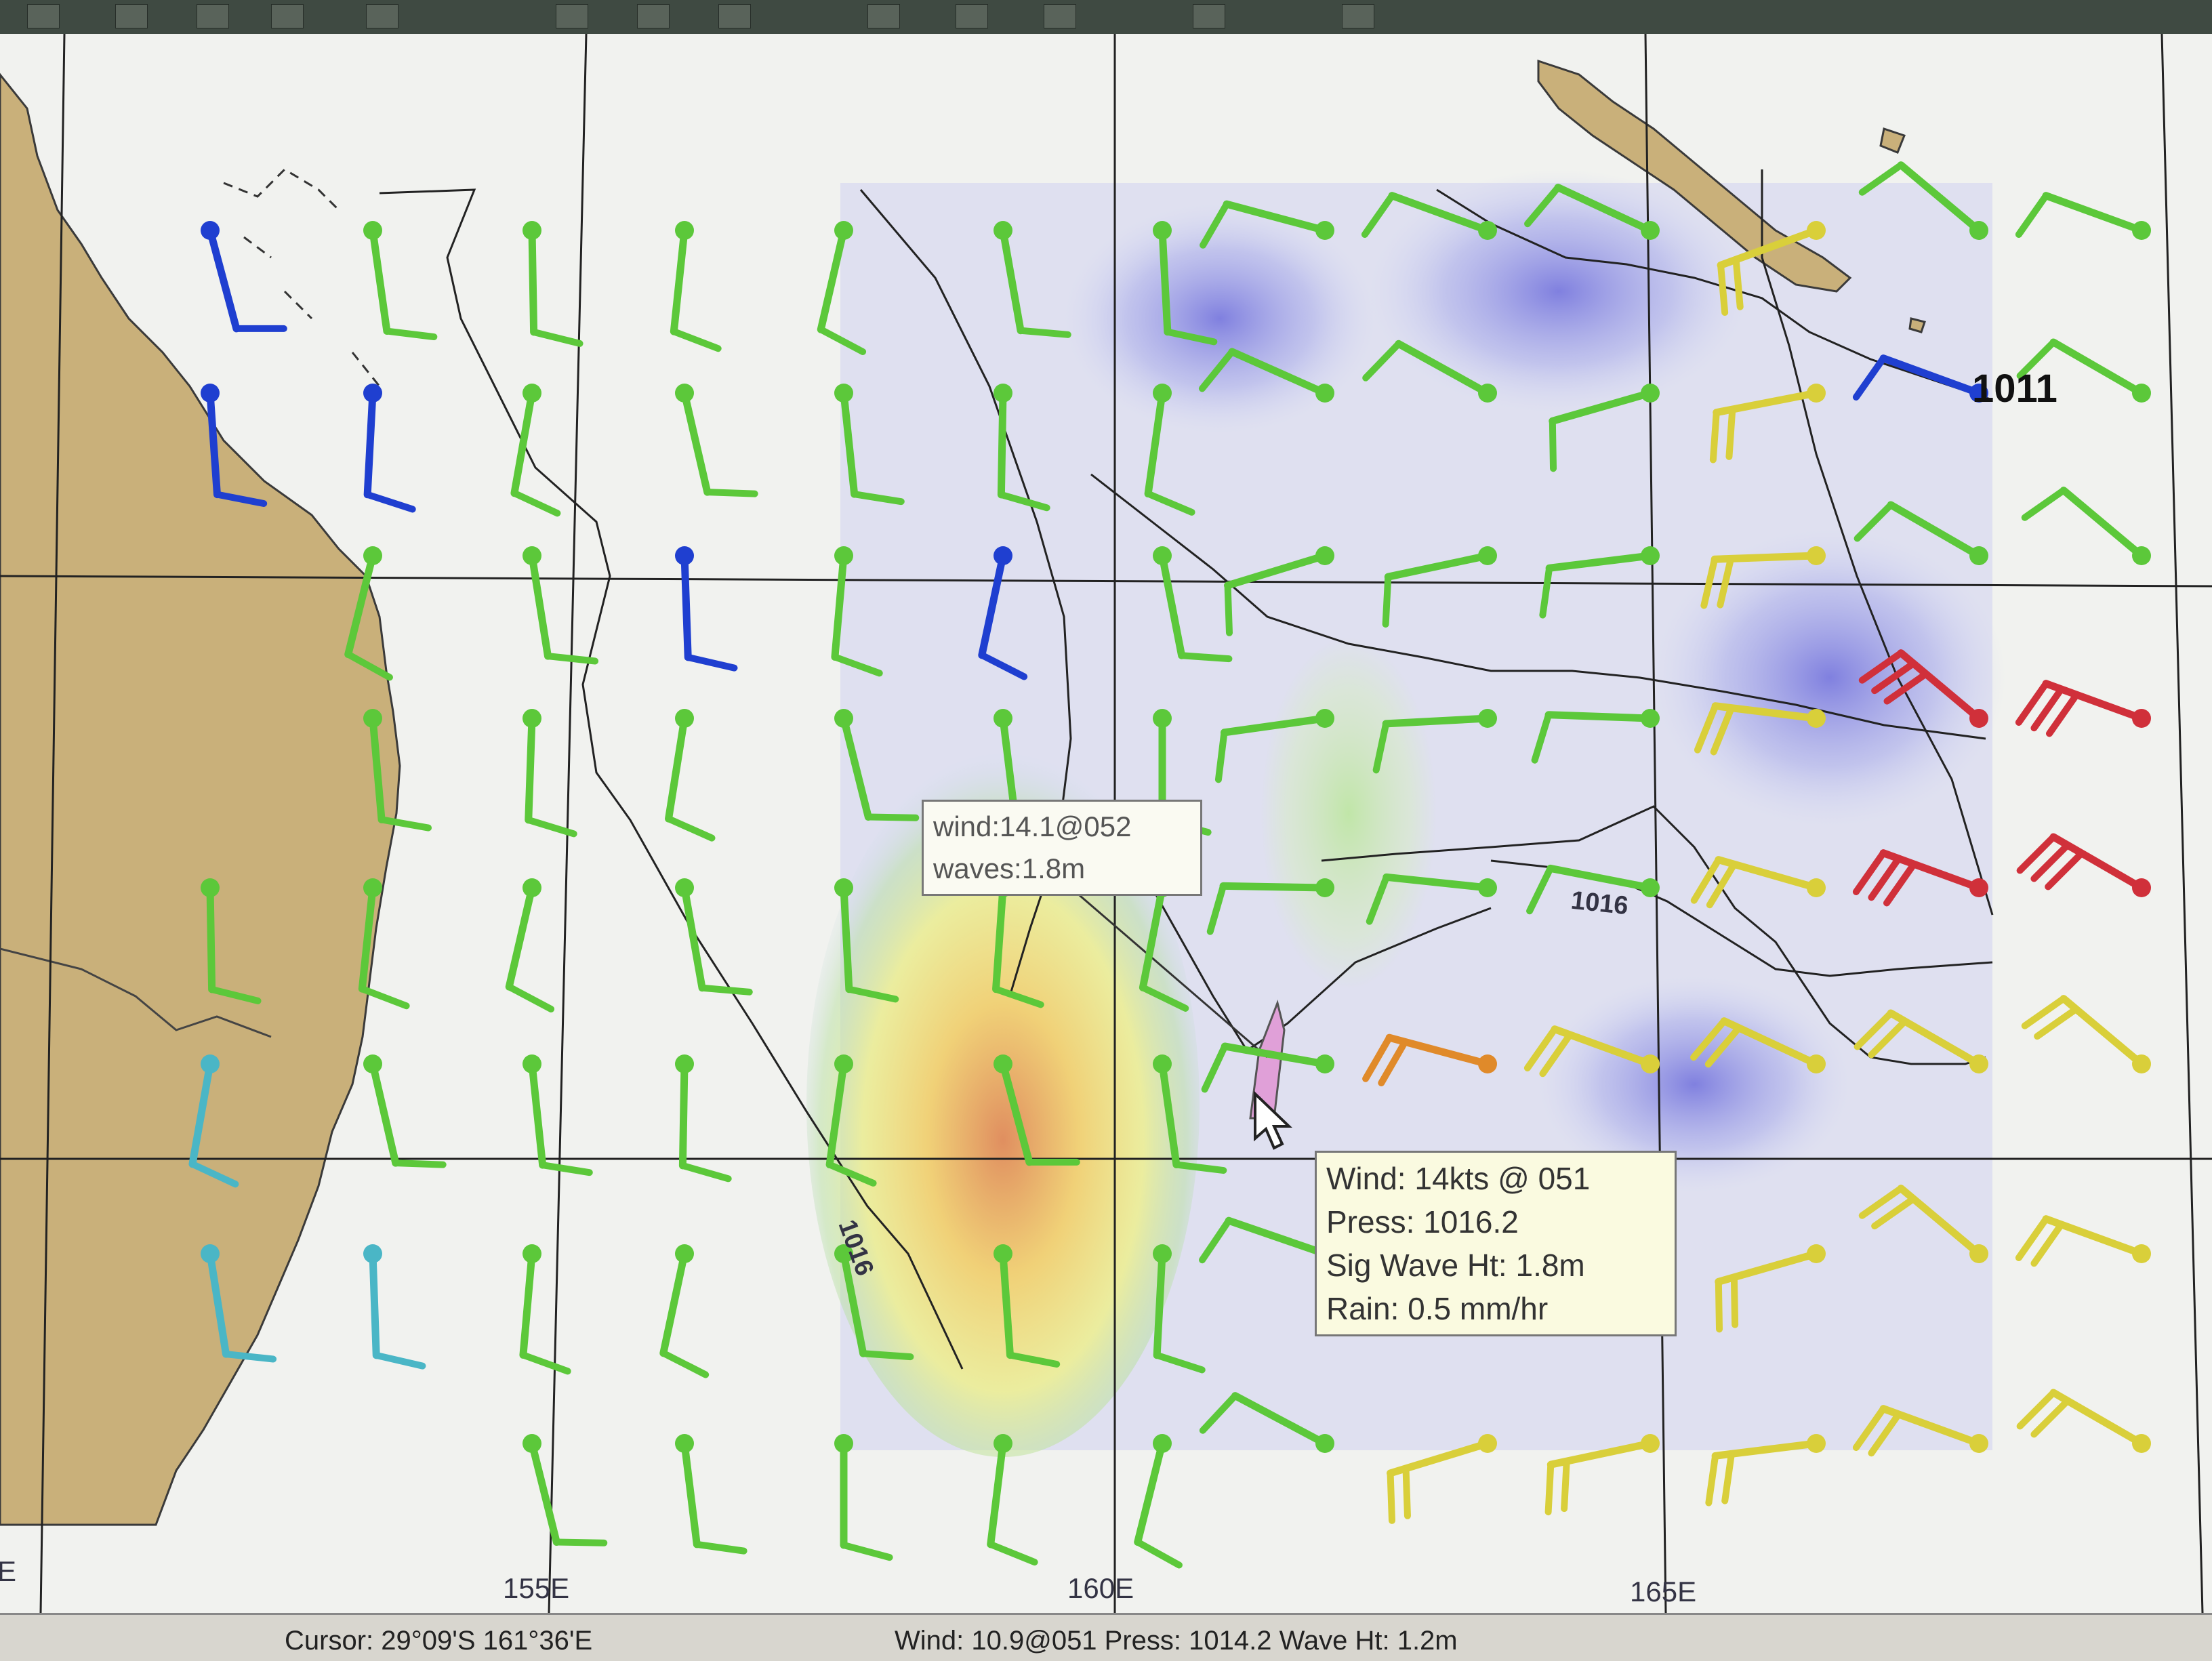 This screenshot has width=2212, height=1661. I want to click on longitude-label: 165E, so click(1664, 1591).